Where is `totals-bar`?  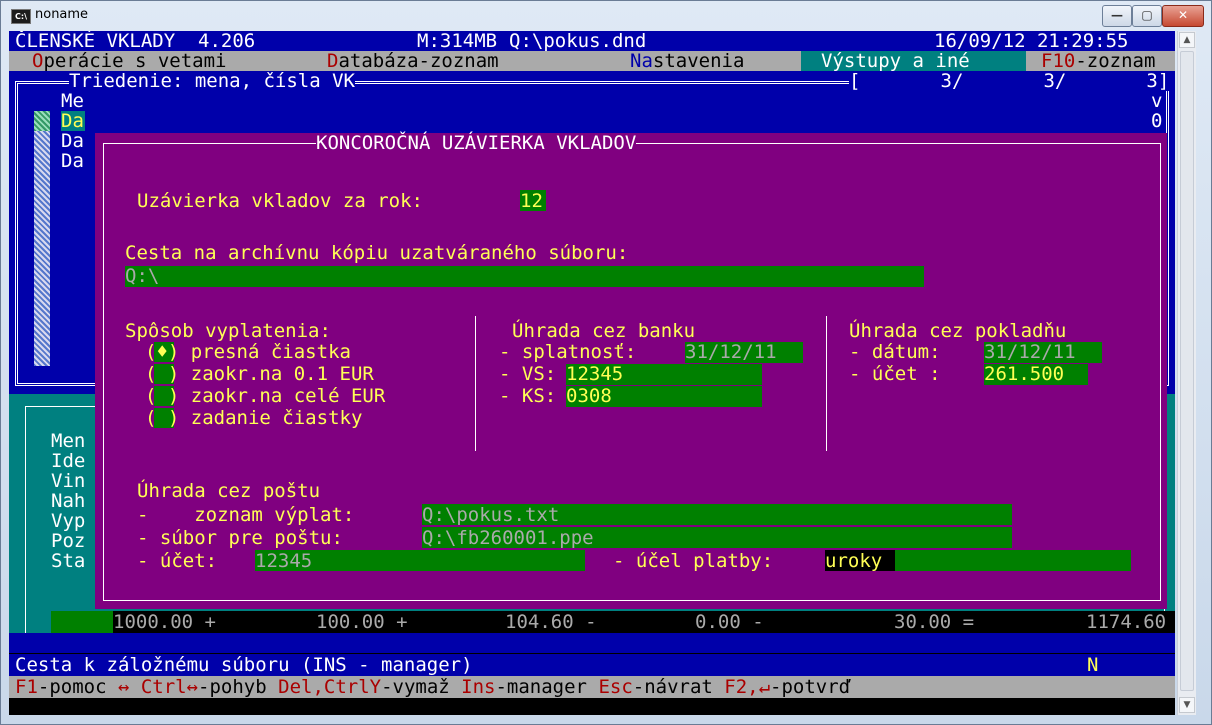
totals-bar is located at coordinates (644, 622).